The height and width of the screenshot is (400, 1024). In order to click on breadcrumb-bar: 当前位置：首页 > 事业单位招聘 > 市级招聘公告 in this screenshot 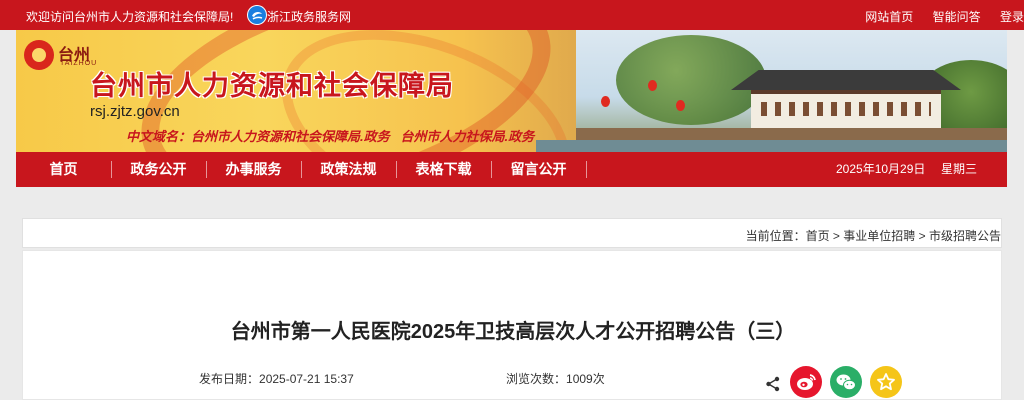, I will do `click(512, 233)`.